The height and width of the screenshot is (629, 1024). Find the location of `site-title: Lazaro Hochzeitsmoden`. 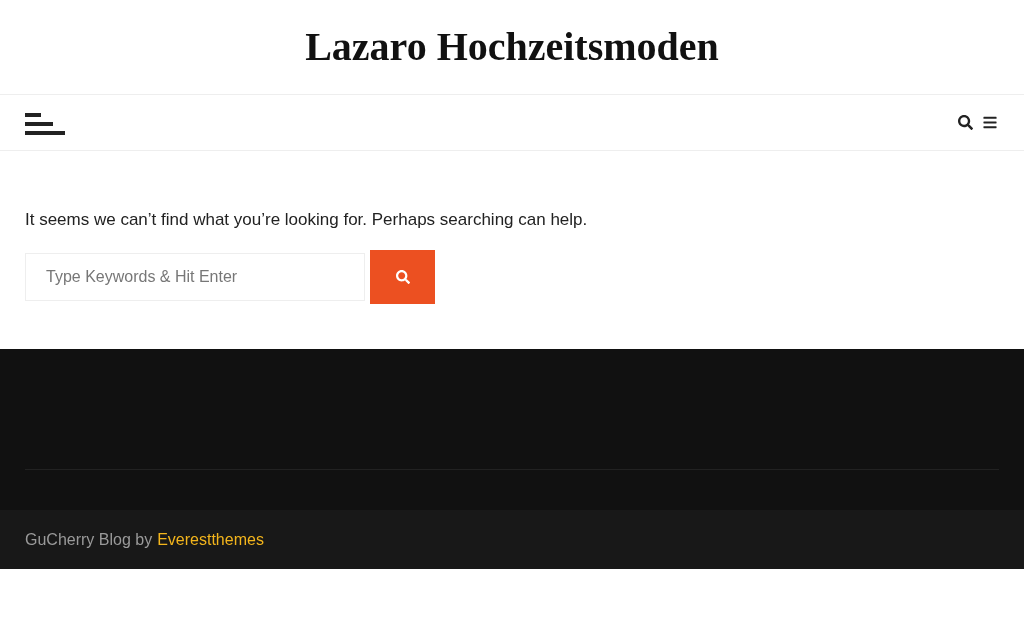

site-title: Lazaro Hochzeitsmoden is located at coordinates (512, 47).